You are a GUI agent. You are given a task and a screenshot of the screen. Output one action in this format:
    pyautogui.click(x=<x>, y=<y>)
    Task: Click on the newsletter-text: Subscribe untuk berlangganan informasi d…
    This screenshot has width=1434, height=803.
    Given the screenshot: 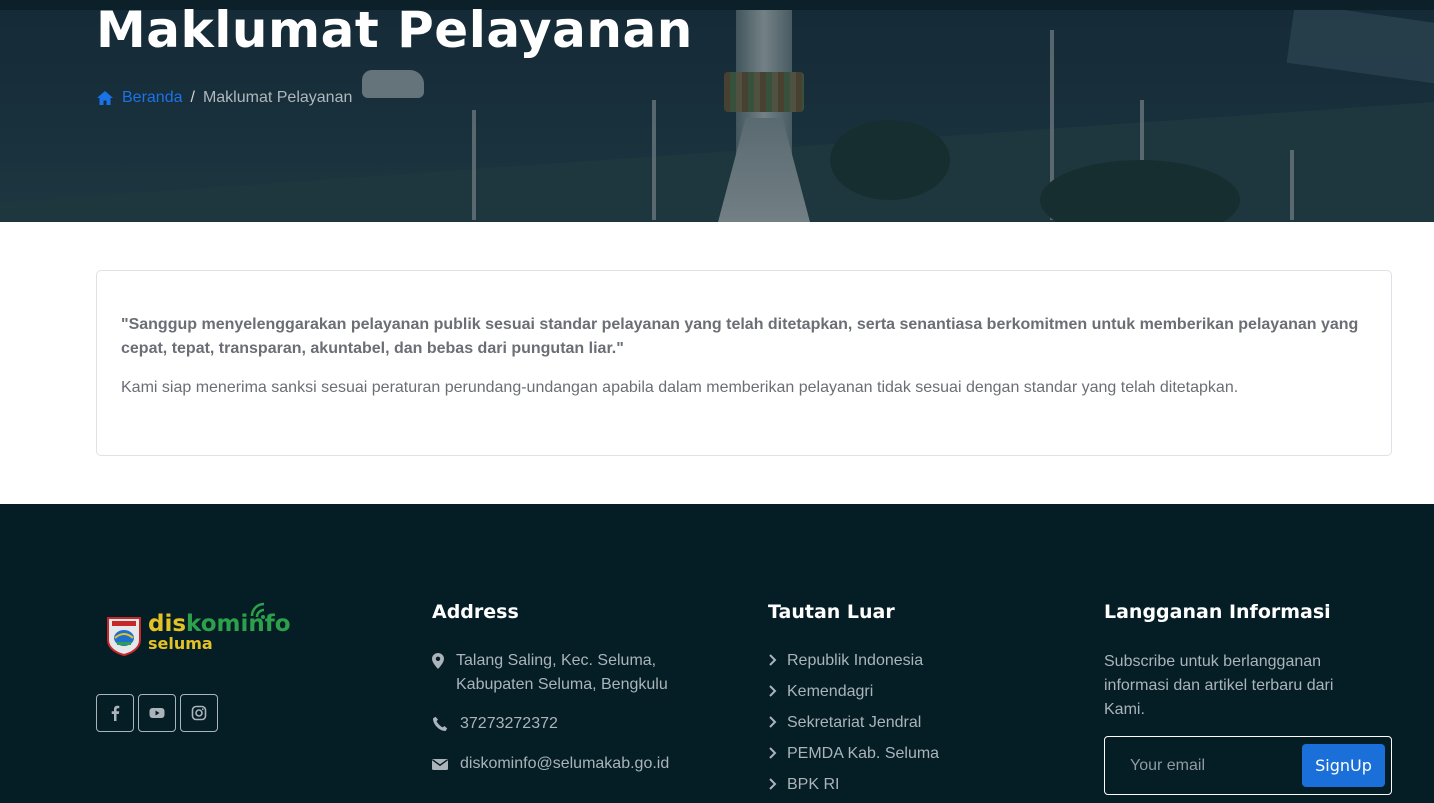 What is the action you would take?
    pyautogui.click(x=1219, y=685)
    